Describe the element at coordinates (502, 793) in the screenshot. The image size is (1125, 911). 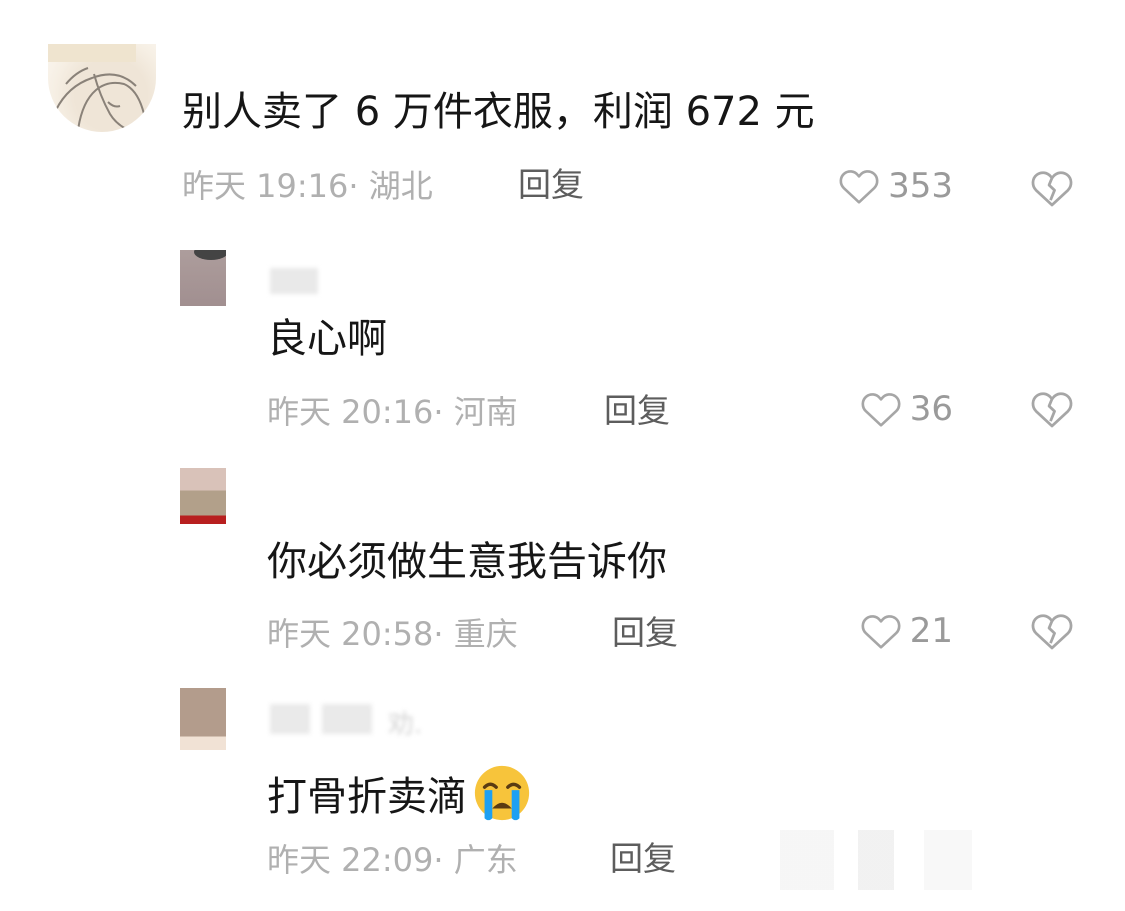
I see `crying-face-emoji-icon` at that location.